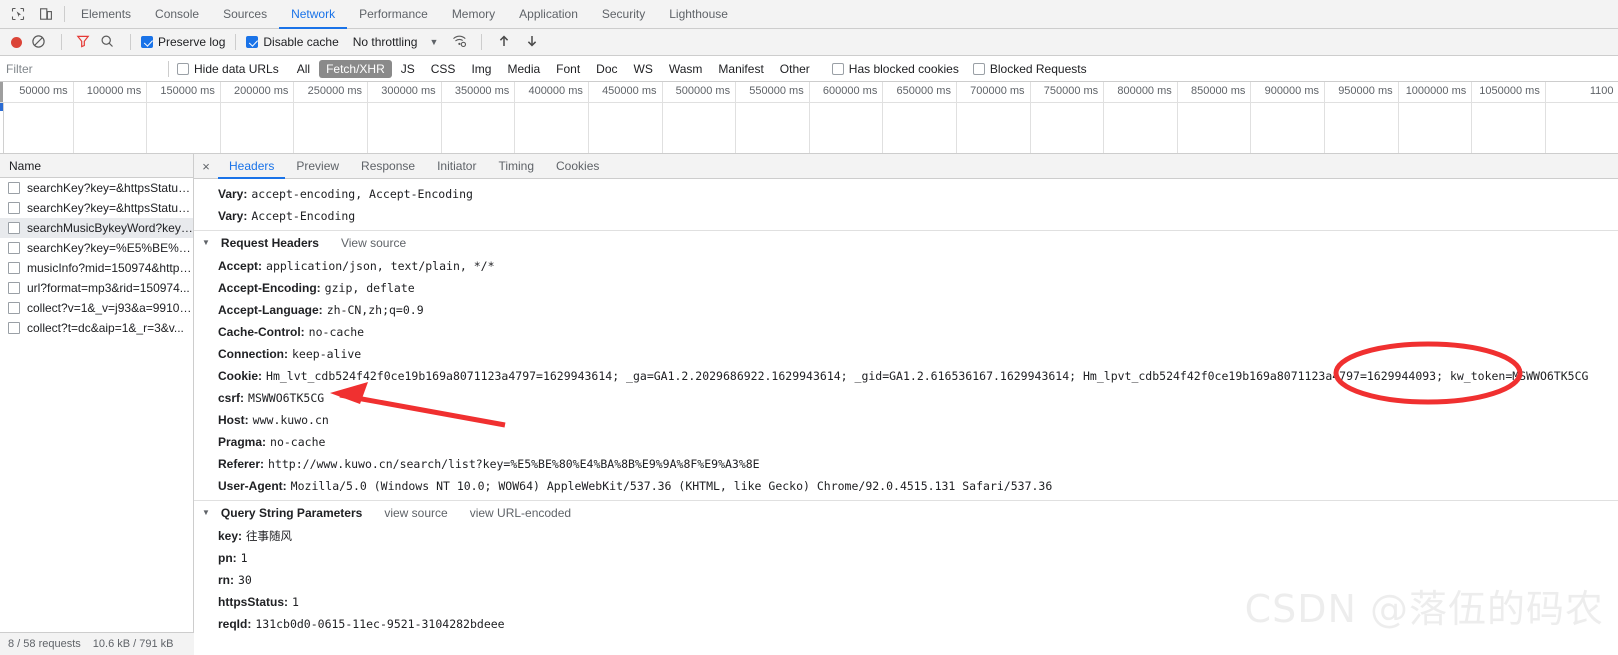  What do you see at coordinates (46, 14) in the screenshot?
I see `device-toolbar-icon` at bounding box center [46, 14].